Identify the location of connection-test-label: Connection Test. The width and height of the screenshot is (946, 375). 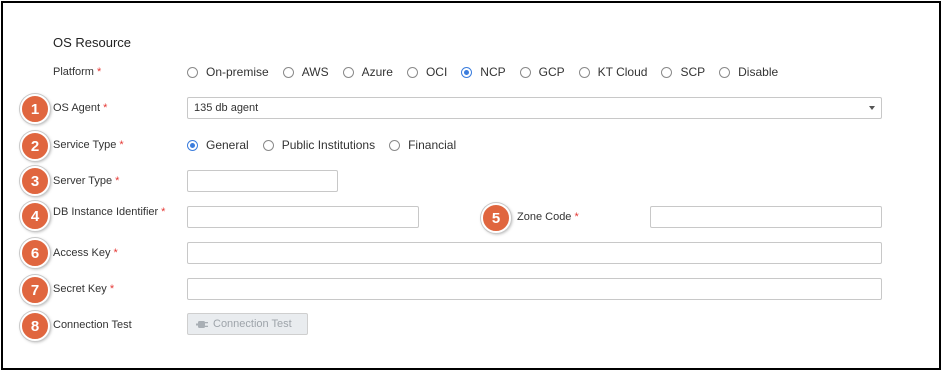
(92, 325).